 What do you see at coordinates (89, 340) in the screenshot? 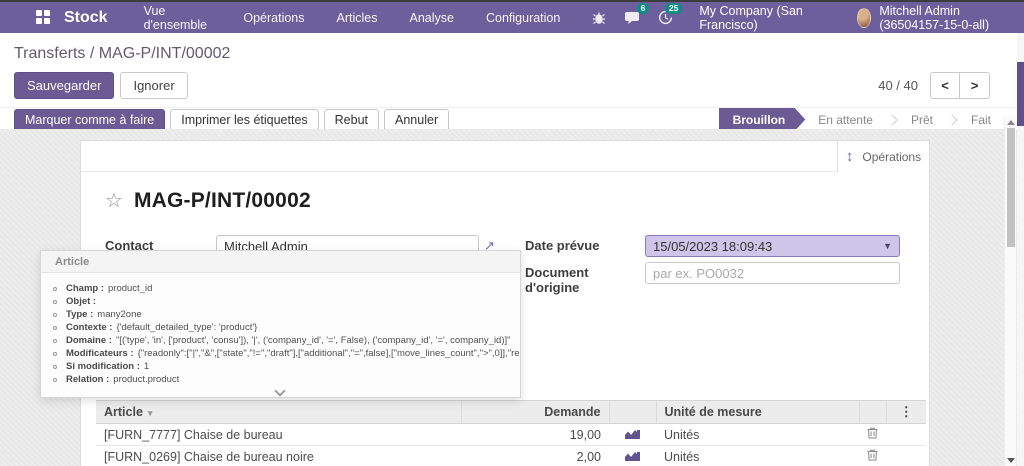
I see `tooltip-domain-label: Domaine :` at bounding box center [89, 340].